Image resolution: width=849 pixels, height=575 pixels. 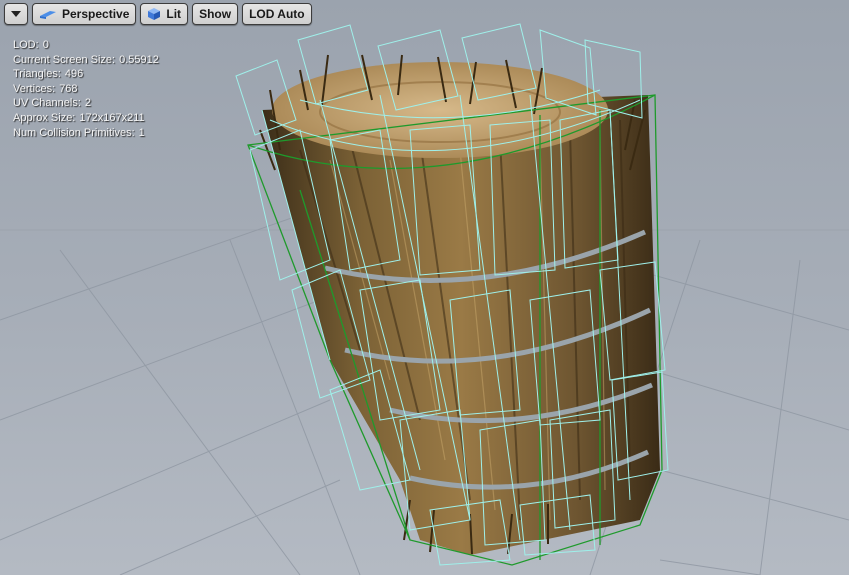 What do you see at coordinates (31, 45) in the screenshot?
I see `stat-lod: LOD: 0` at bounding box center [31, 45].